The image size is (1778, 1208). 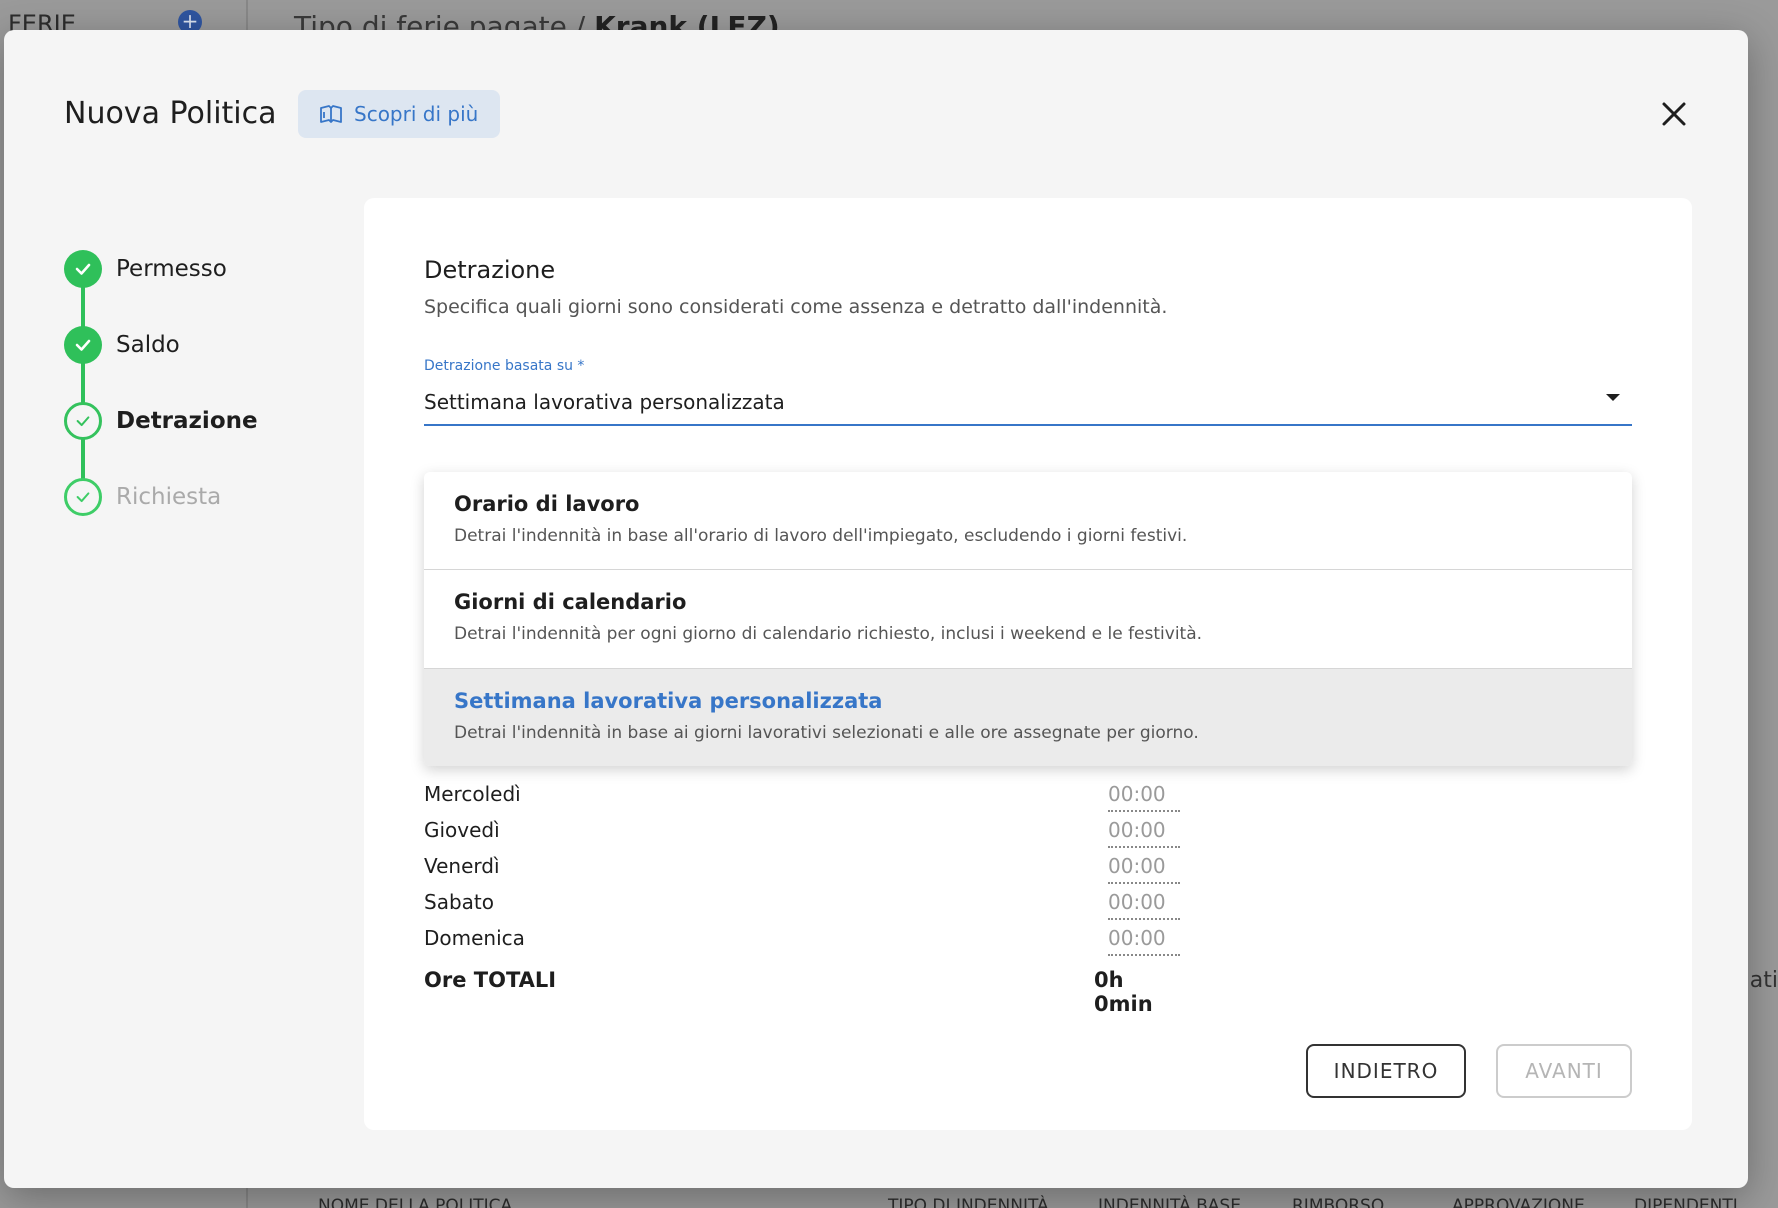 I want to click on step-saldo: Saldo, so click(x=122, y=345).